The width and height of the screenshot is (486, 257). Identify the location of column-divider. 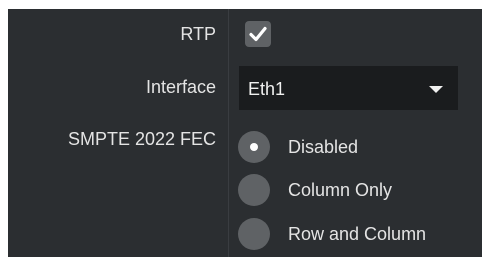
(228, 133).